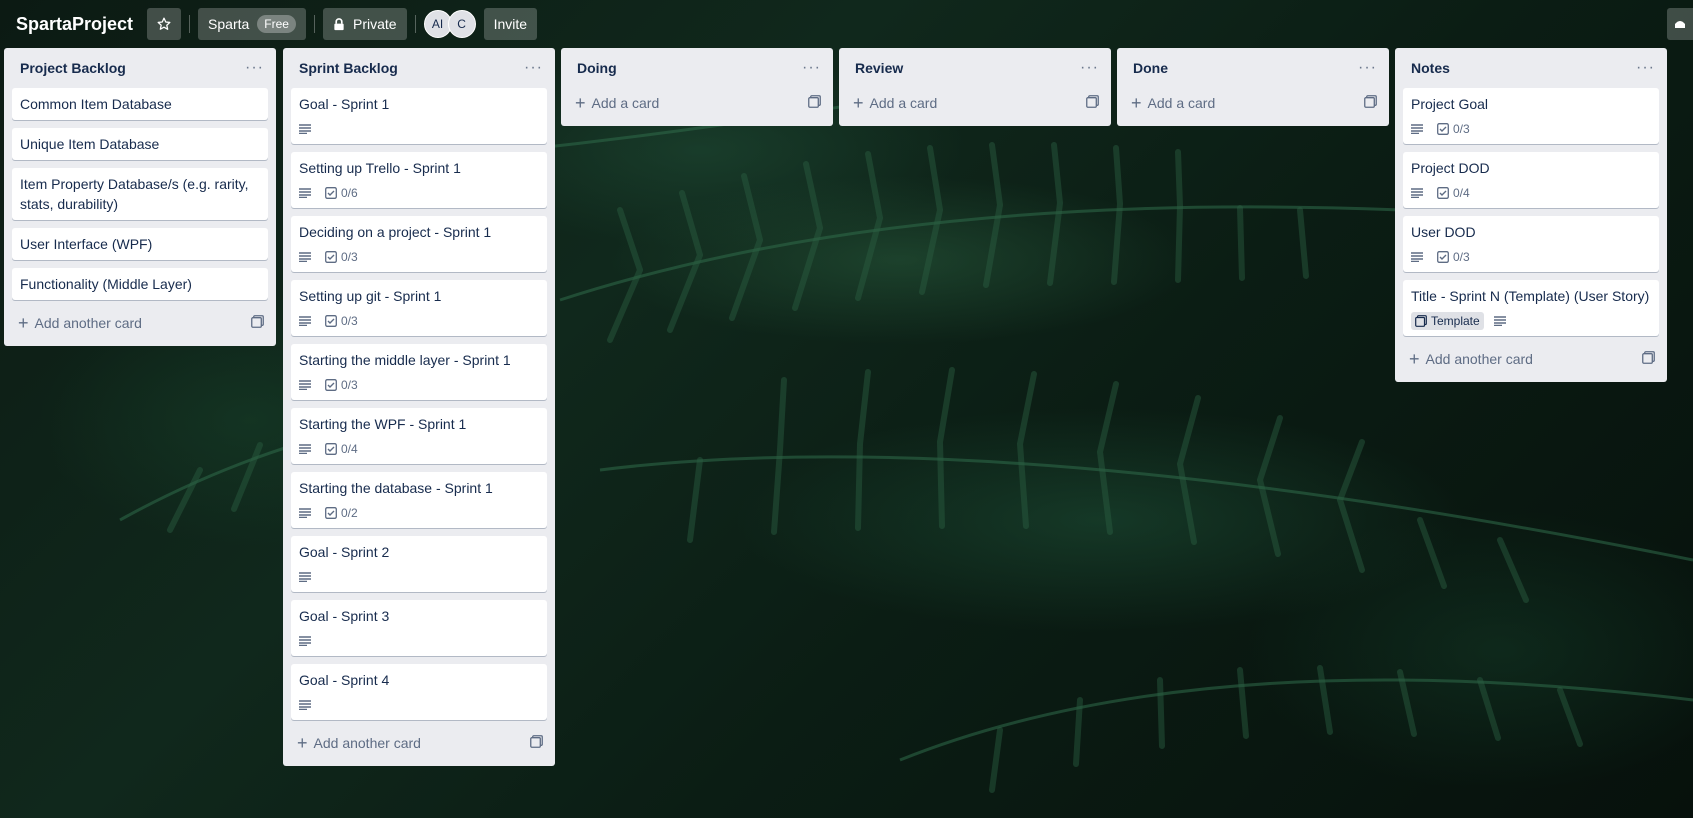 The image size is (1693, 818). What do you see at coordinates (348, 68) in the screenshot?
I see `list-title: Sprint Backlog` at bounding box center [348, 68].